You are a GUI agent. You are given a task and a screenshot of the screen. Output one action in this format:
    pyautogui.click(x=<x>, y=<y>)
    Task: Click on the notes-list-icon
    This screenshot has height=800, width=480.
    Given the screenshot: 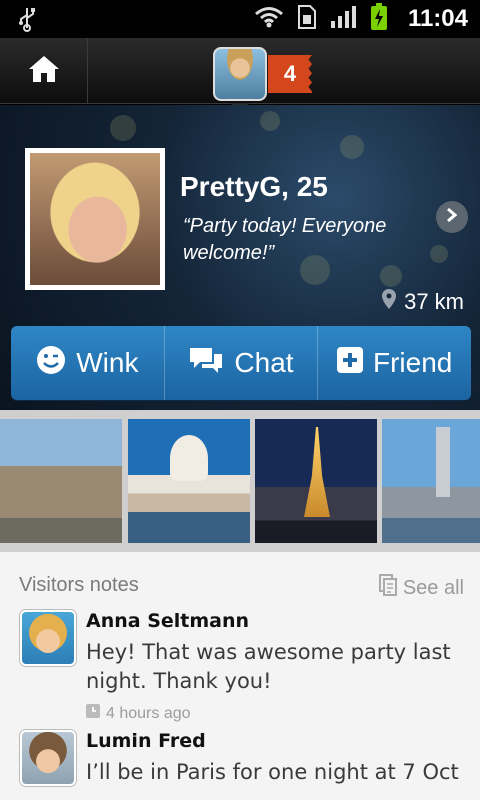 What is the action you would take?
    pyautogui.click(x=387, y=588)
    